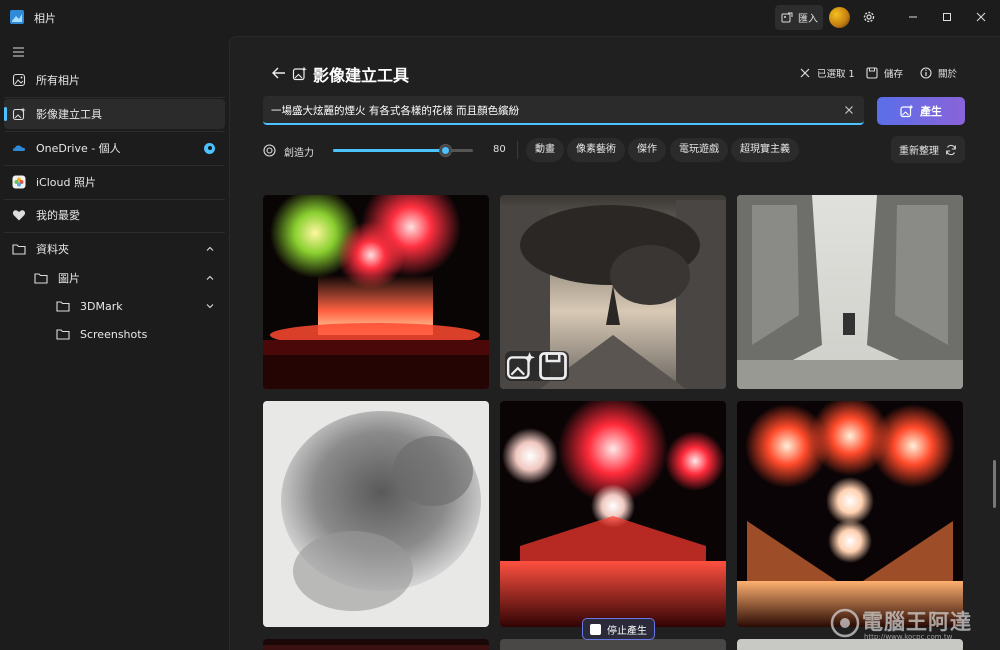 This screenshot has width=1000, height=650. I want to click on sidebar-item-onedrive: OneDrive - 個人, so click(114, 148).